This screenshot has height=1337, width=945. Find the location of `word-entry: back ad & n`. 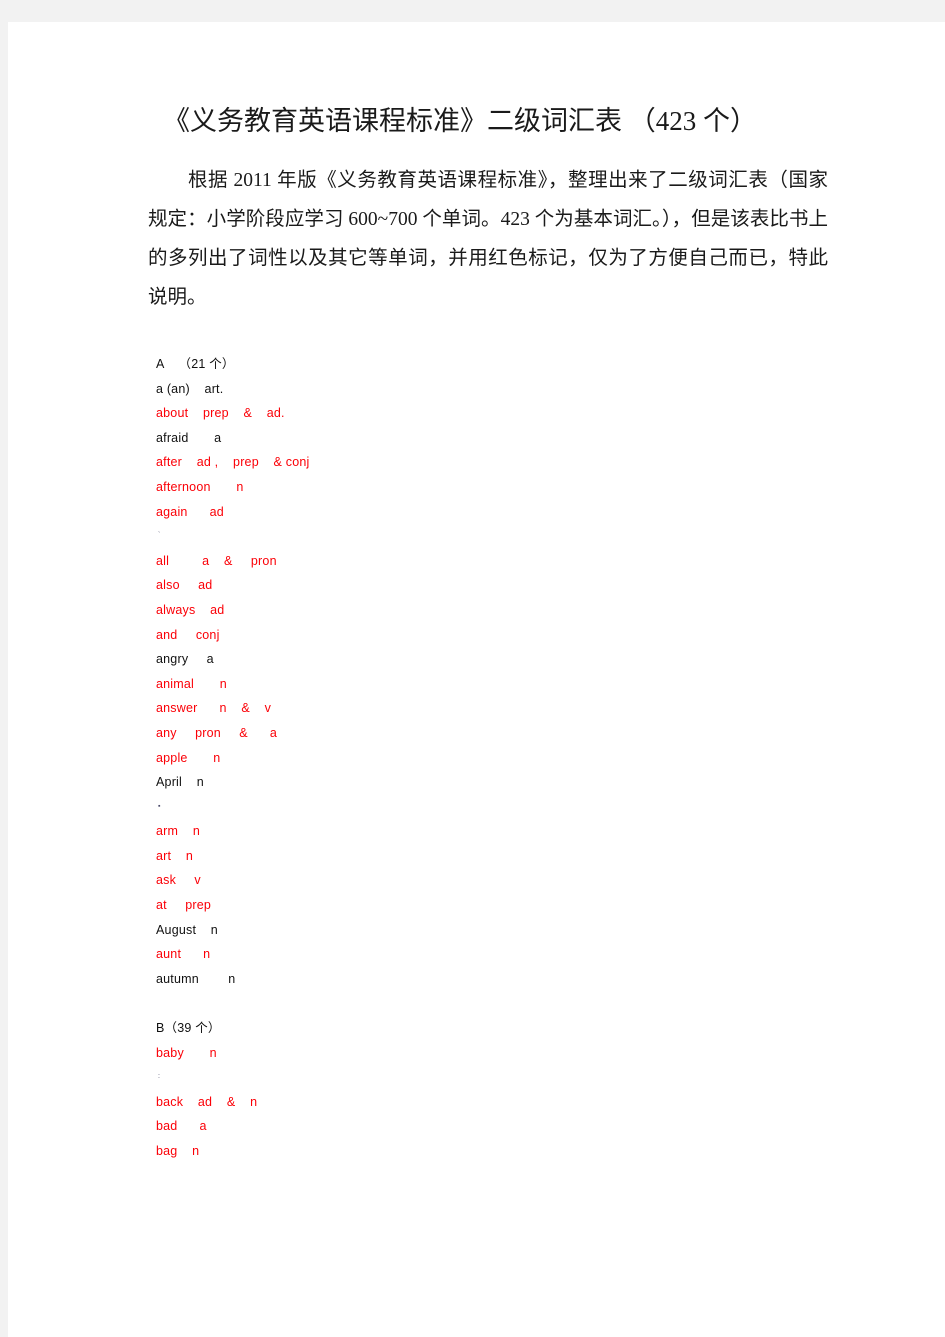

word-entry: back ad & n is located at coordinates (207, 1101).